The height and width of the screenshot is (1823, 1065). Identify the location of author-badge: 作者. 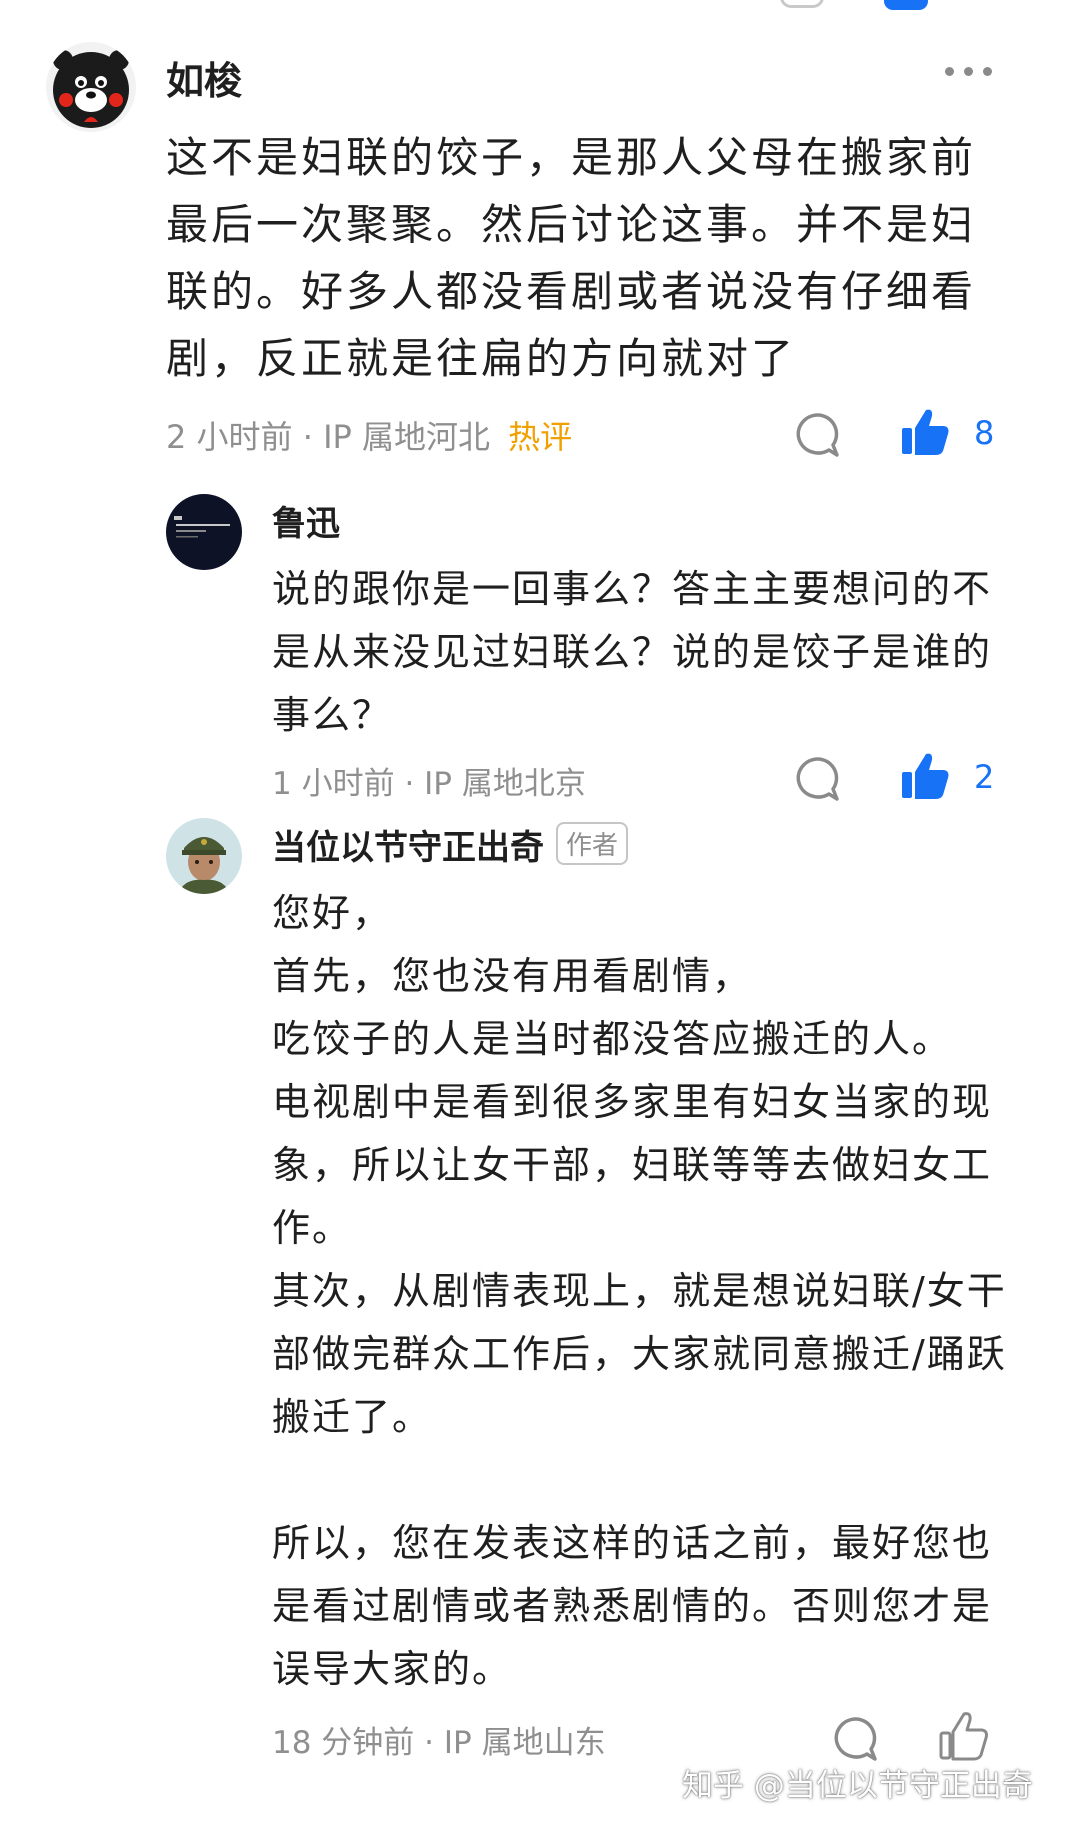
(592, 843).